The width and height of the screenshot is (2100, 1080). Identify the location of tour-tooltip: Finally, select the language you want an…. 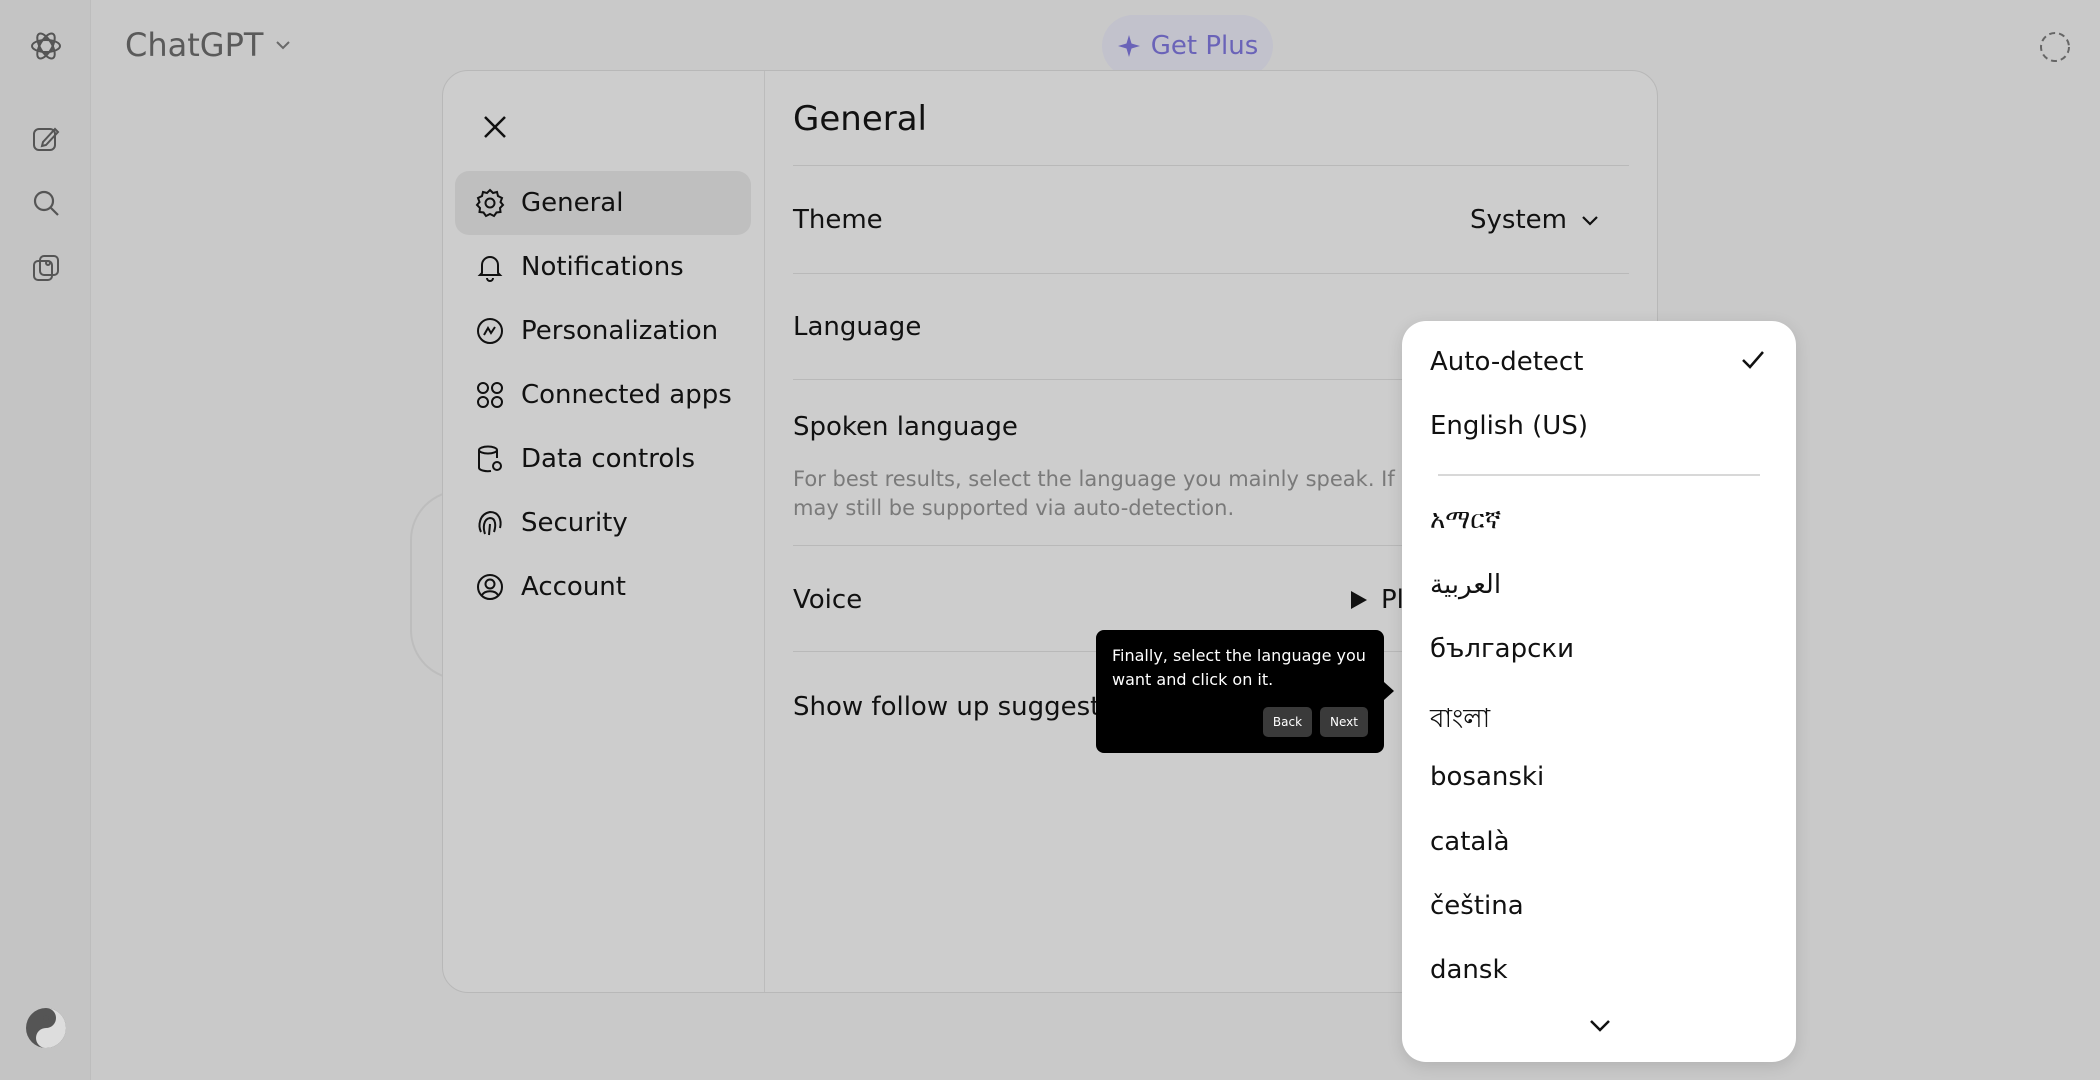
(1245, 691).